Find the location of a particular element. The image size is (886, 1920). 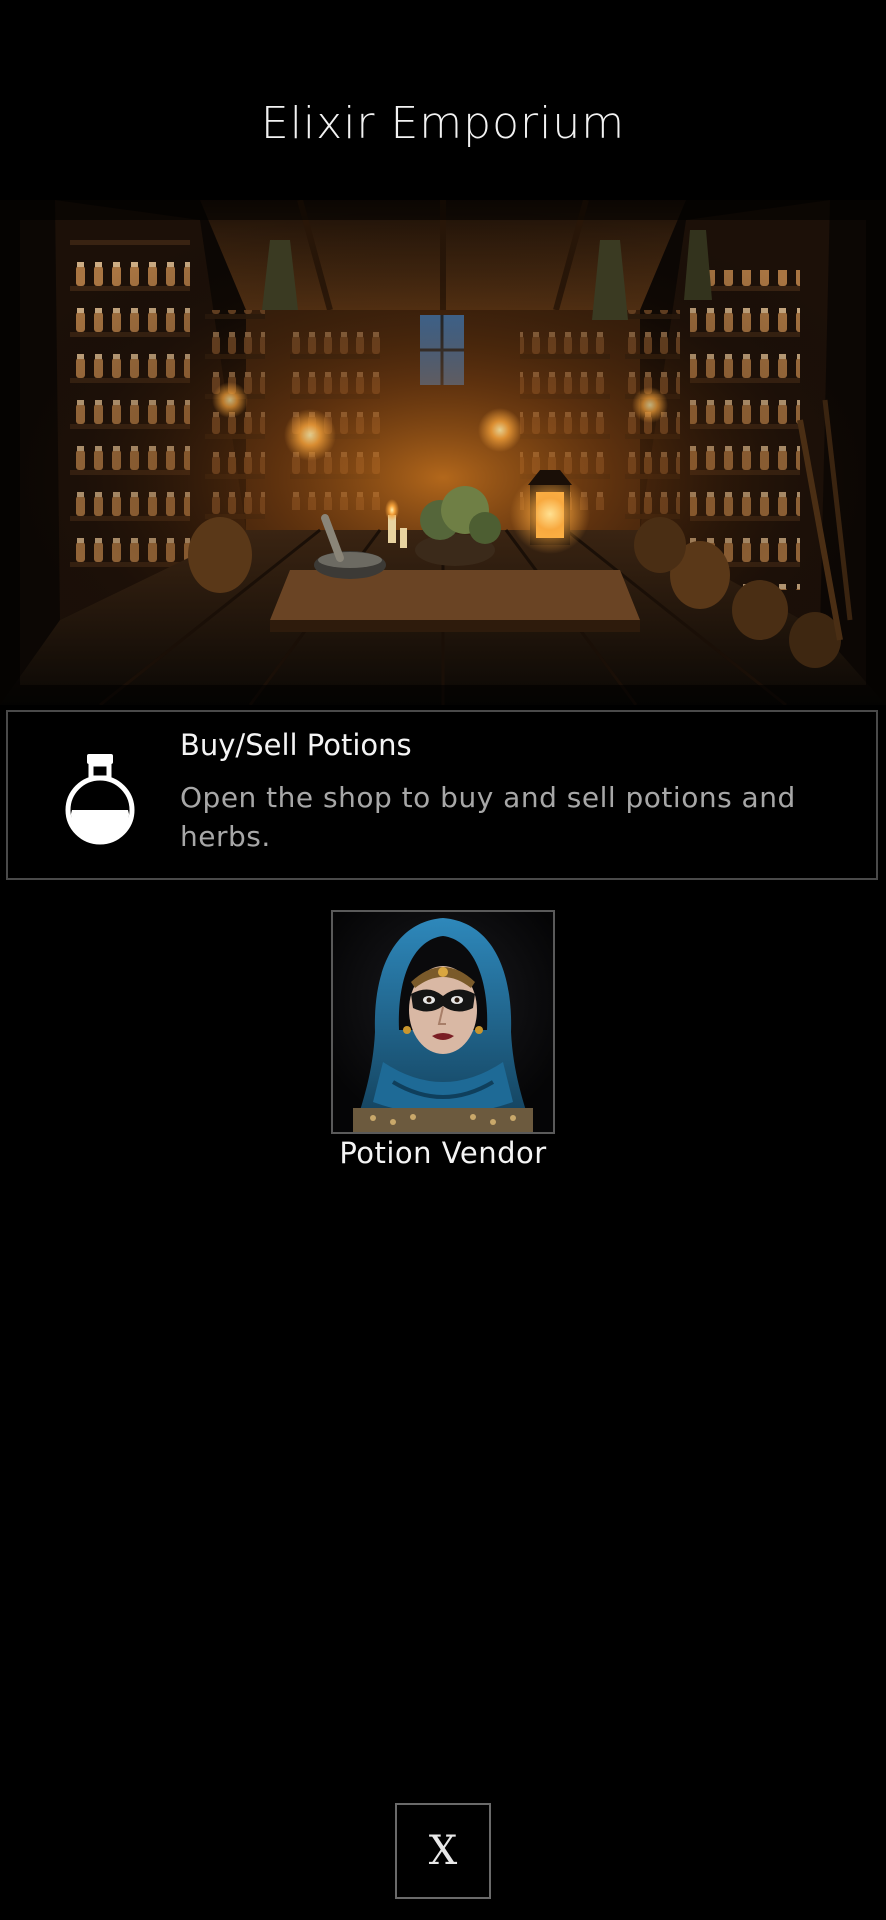

page-title: Elixir Emporium is located at coordinates (443, 123).